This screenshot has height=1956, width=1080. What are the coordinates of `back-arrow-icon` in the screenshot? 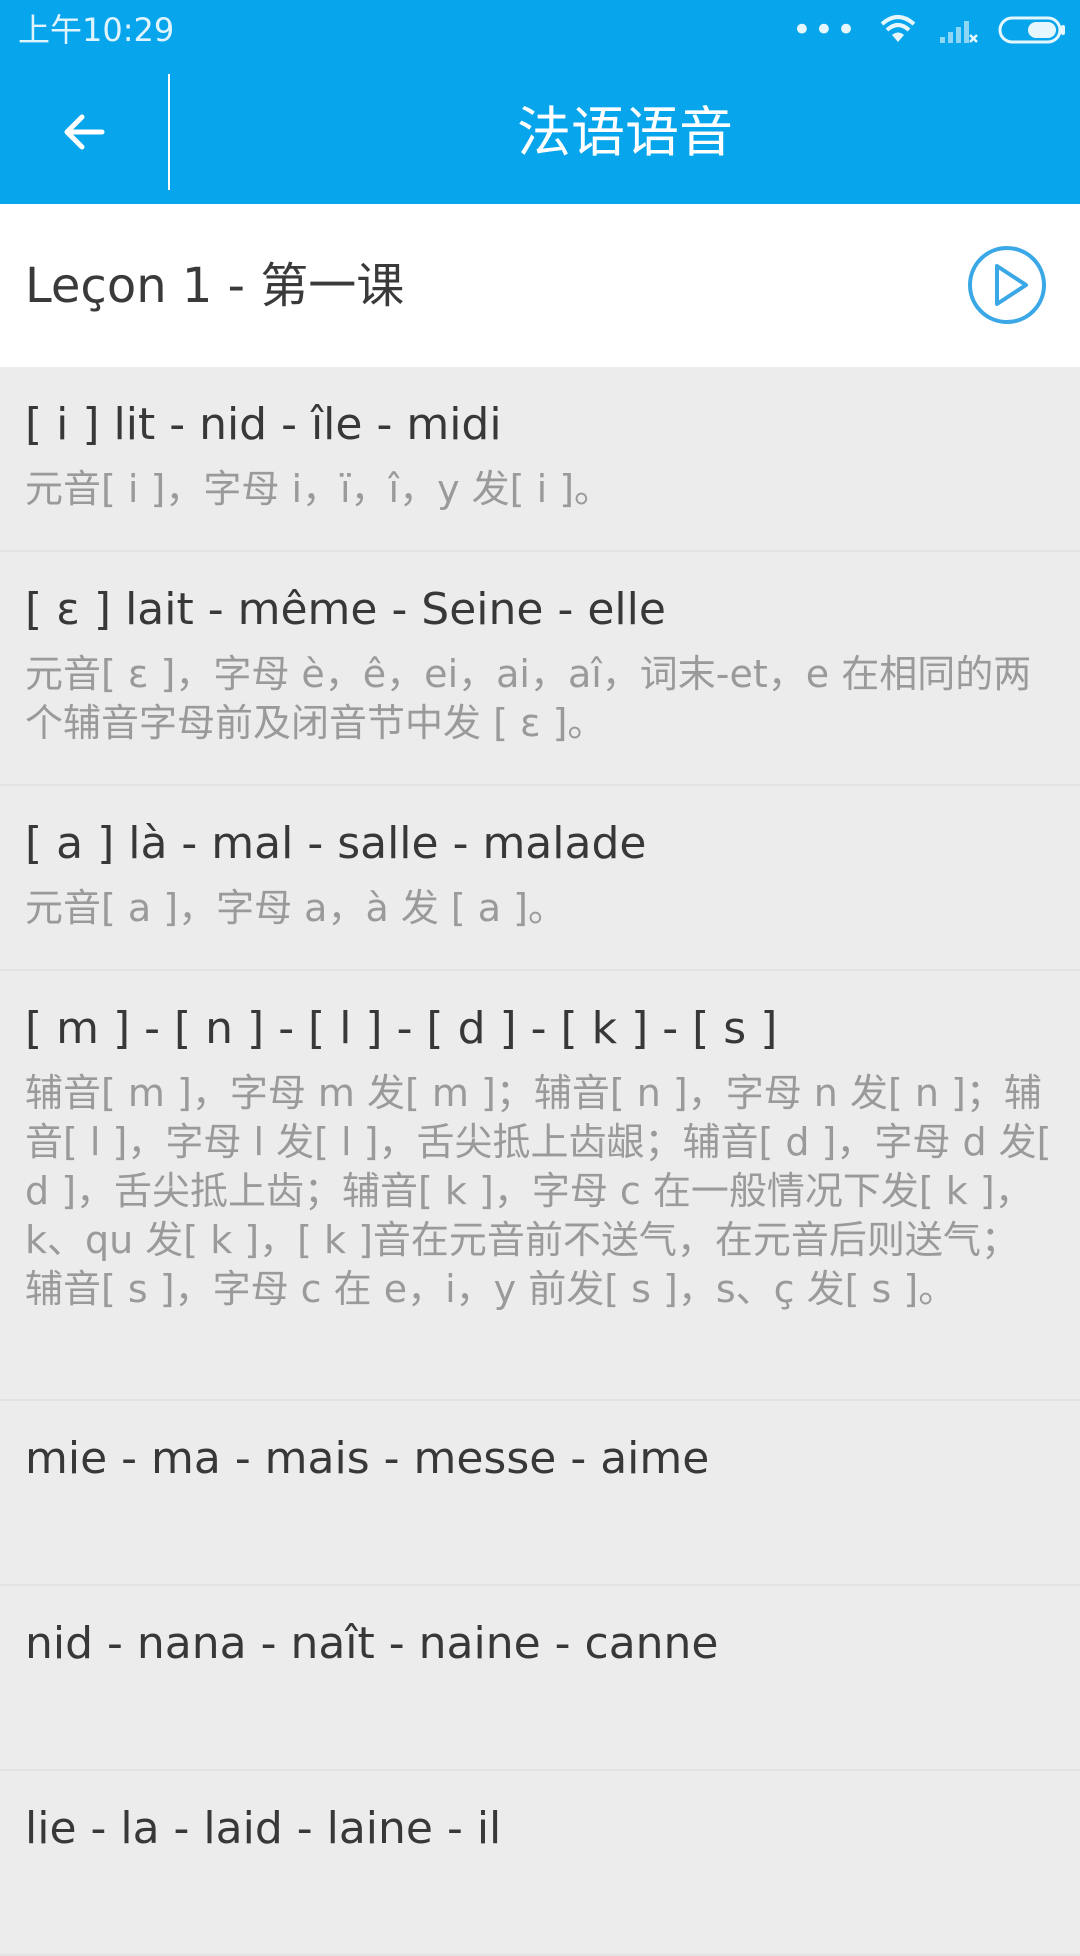 It's located at (84, 132).